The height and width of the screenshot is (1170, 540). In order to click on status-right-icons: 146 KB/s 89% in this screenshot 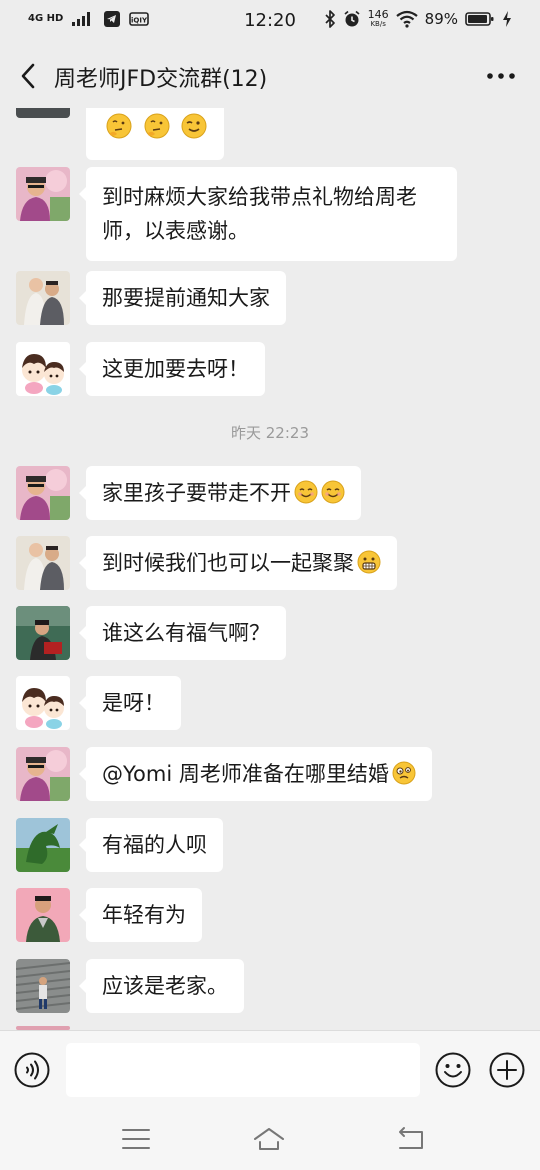, I will do `click(418, 19)`.